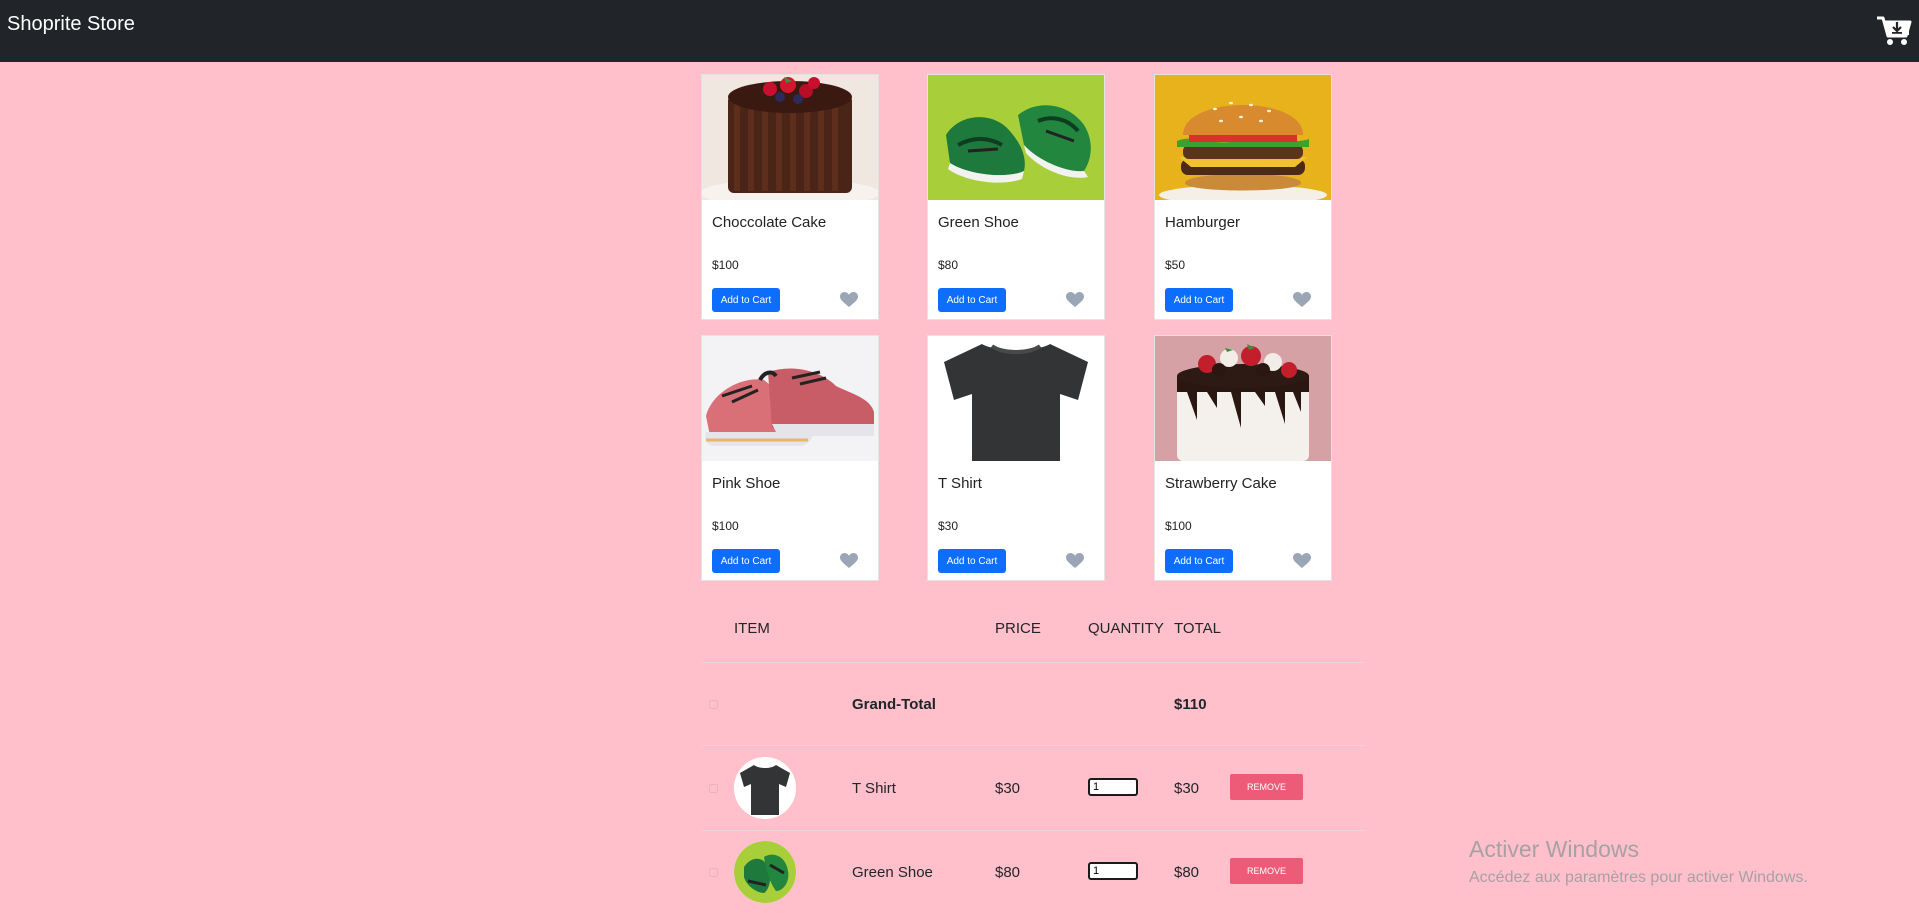 Image resolution: width=1919 pixels, height=913 pixels. Describe the element at coordinates (1187, 788) in the screenshot. I see `cart-item-total: $30` at that location.